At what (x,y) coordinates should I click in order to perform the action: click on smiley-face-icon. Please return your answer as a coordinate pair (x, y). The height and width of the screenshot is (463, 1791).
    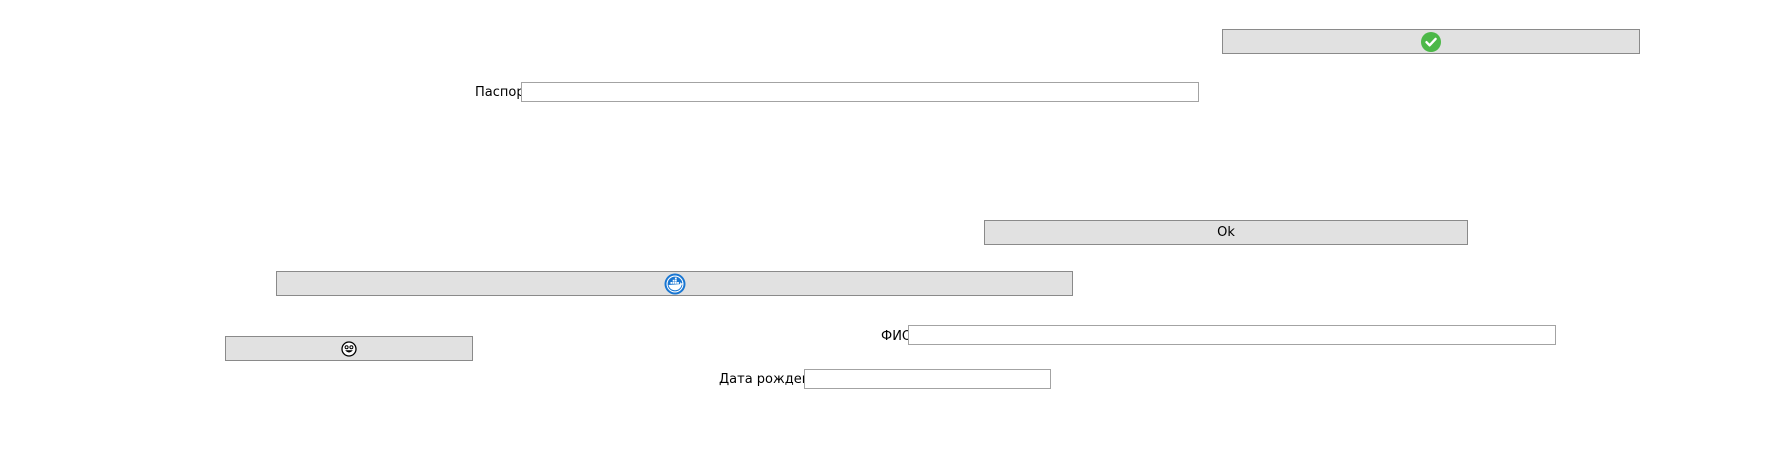
    Looking at the image, I should click on (349, 348).